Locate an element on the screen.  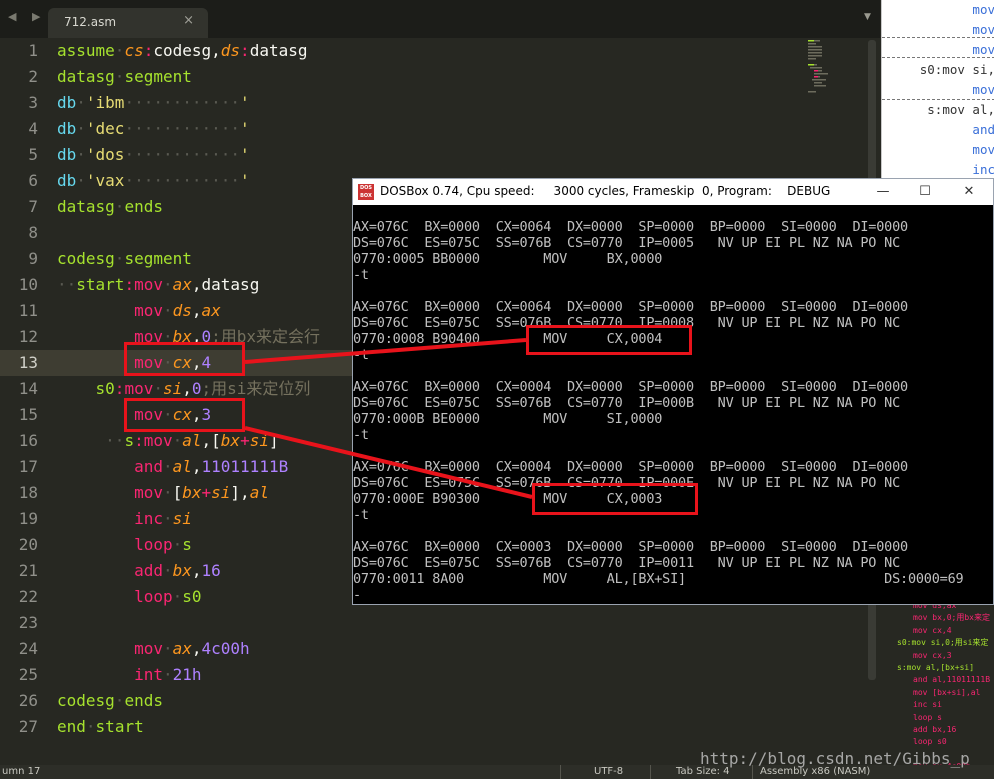
tab-712-asm: 712.asm × is located at coordinates (128, 23).